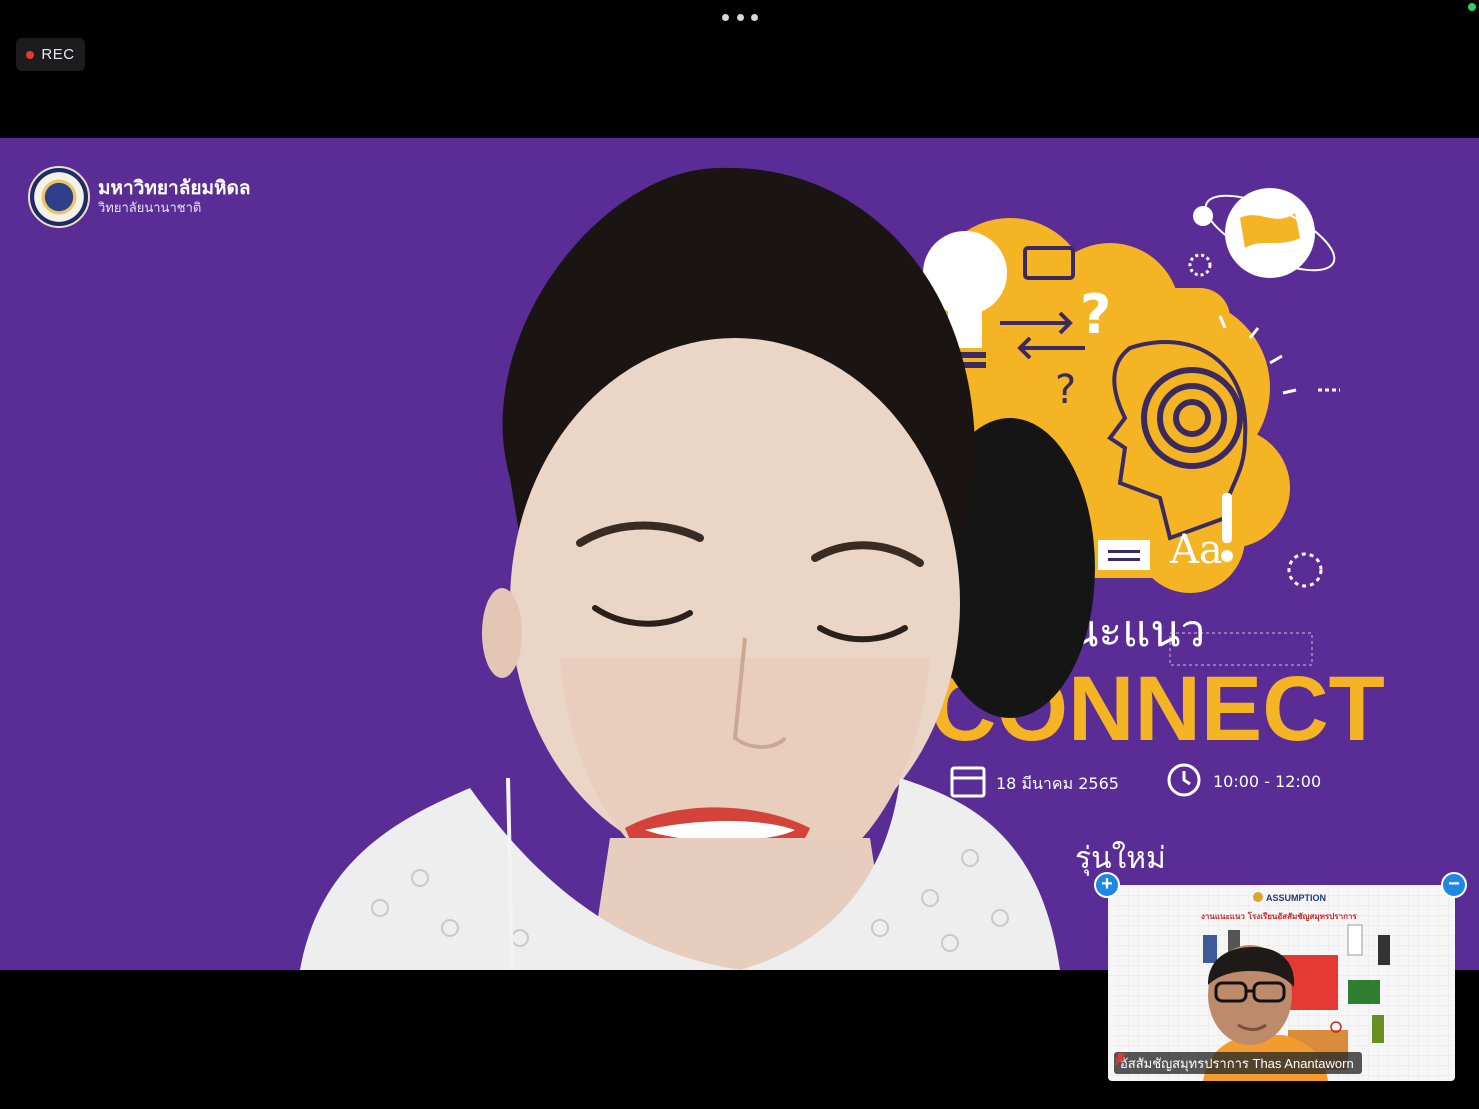  Describe the element at coordinates (1196, 550) in the screenshot. I see `svg-text: Aa` at that location.